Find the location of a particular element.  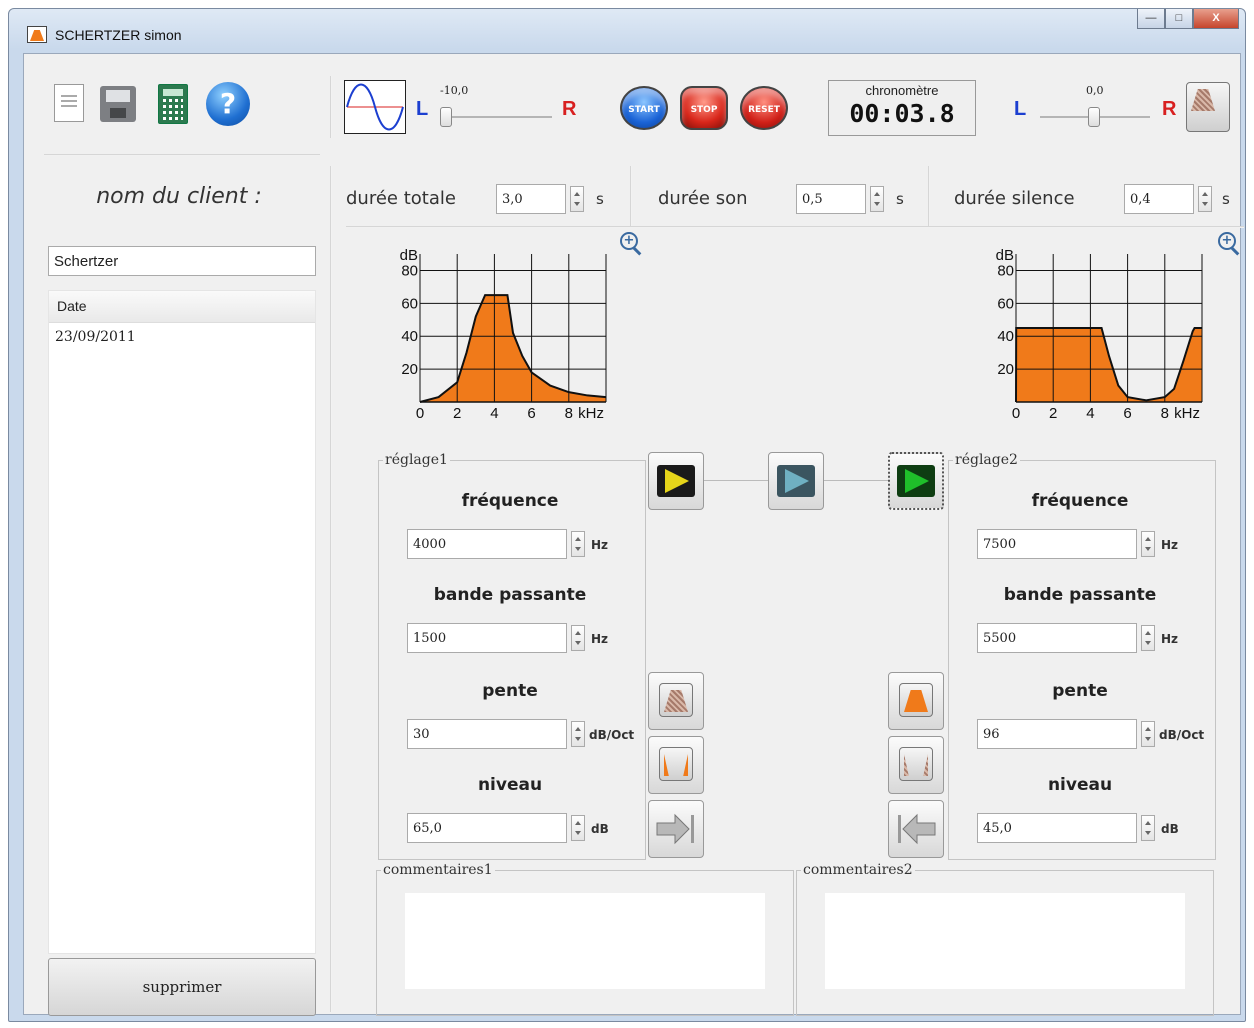

y-axis-label: dB is located at coordinates (1005, 255).